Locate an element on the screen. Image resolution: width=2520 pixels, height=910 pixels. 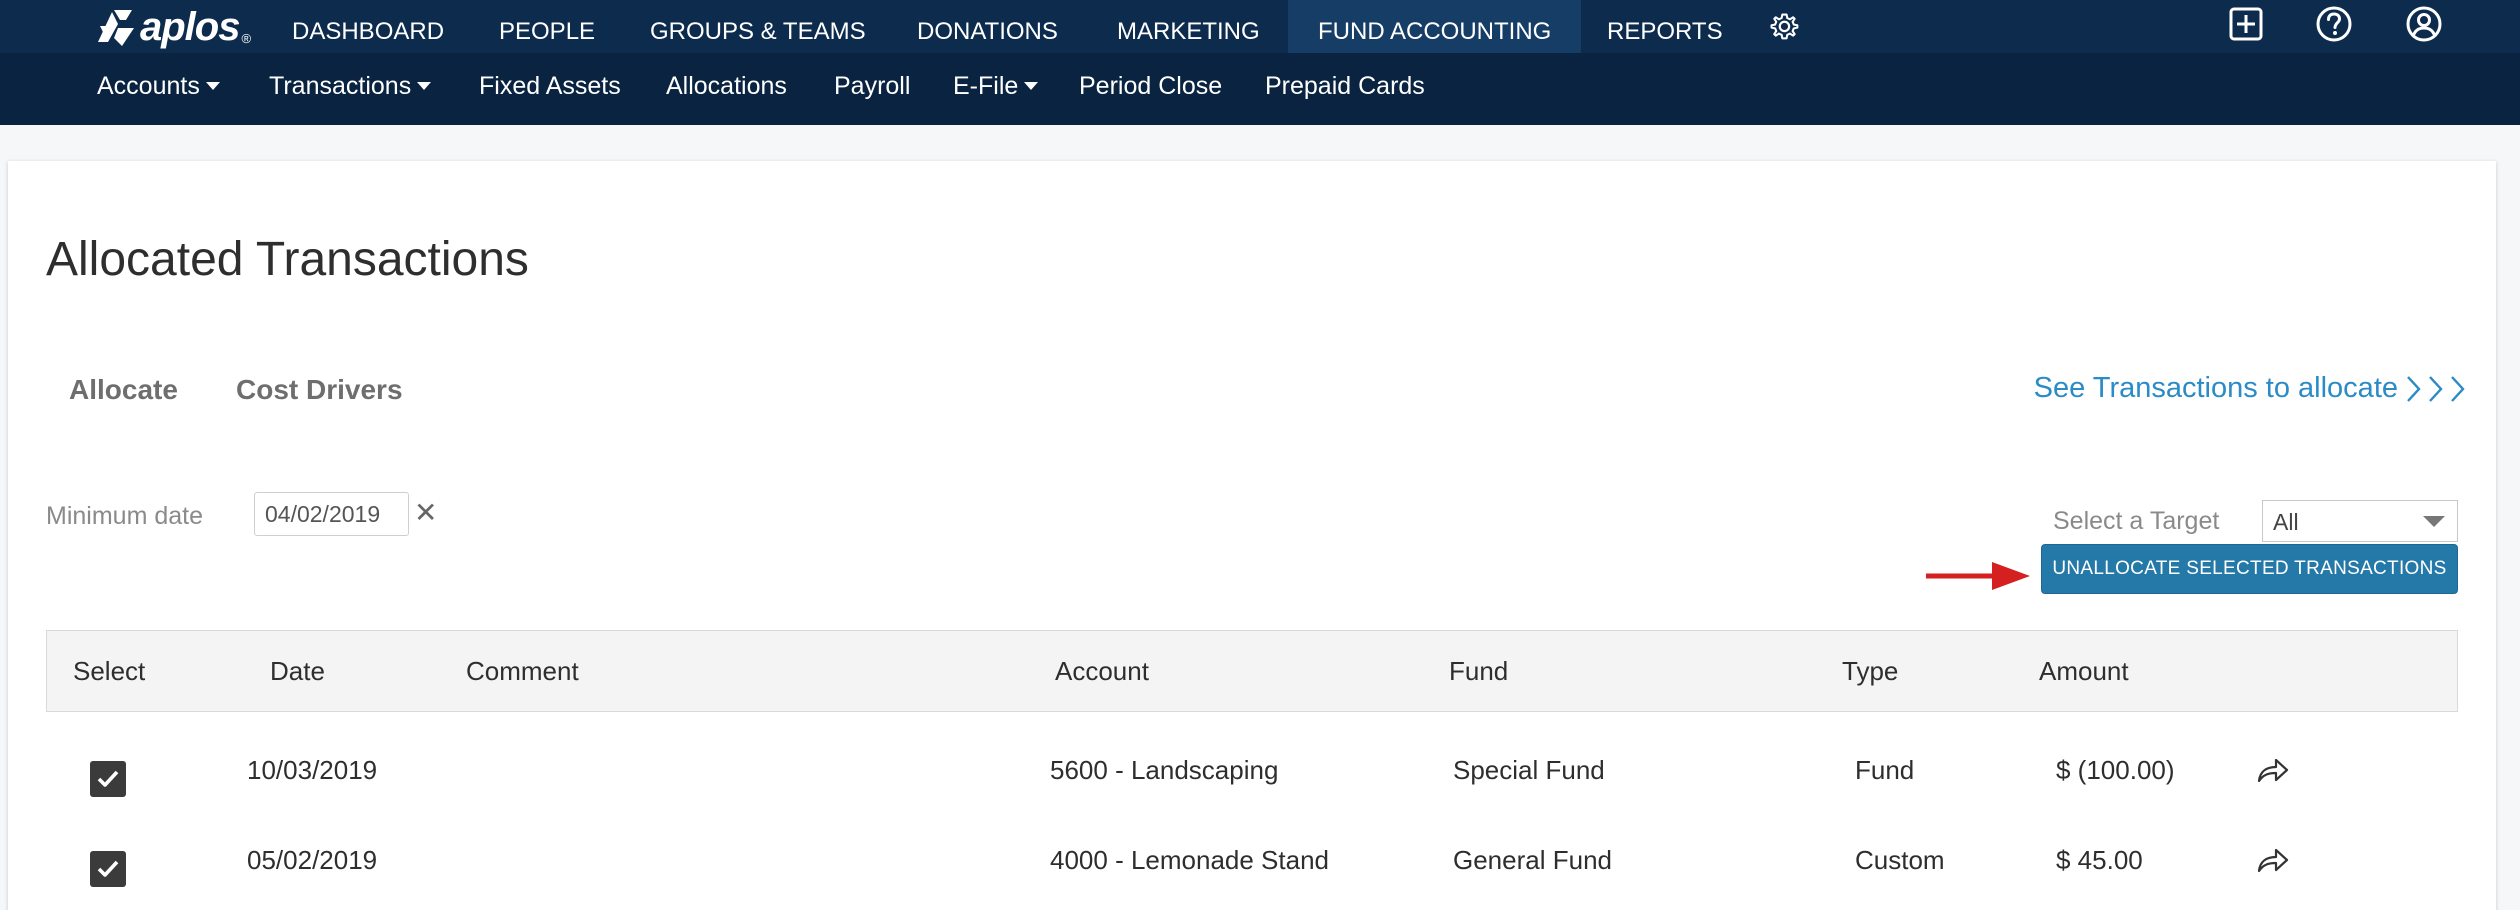
unallocate-selected-button: UNALLOCATE SELECTED TRANSACTIONS is located at coordinates (2249, 569).